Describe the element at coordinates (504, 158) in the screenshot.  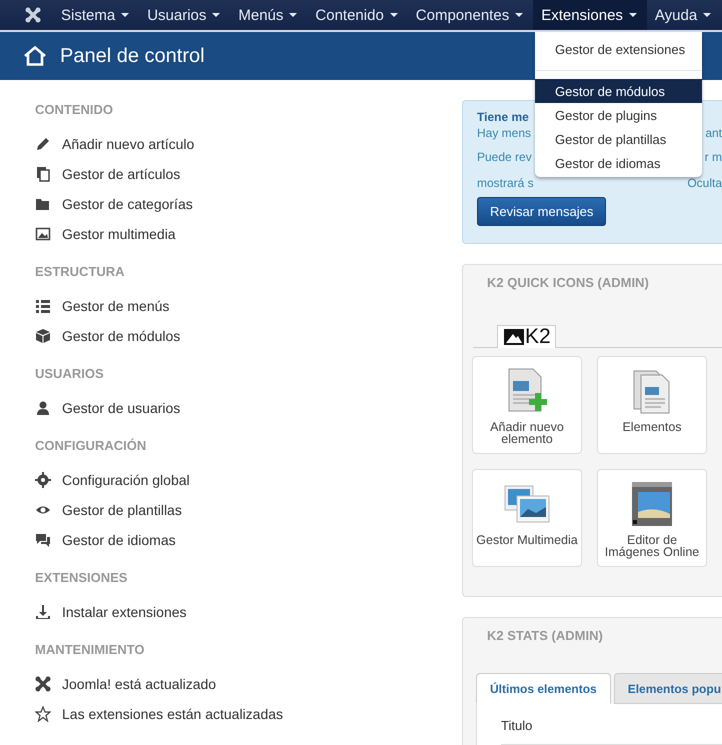
I see `message-text: Puede rev` at that location.